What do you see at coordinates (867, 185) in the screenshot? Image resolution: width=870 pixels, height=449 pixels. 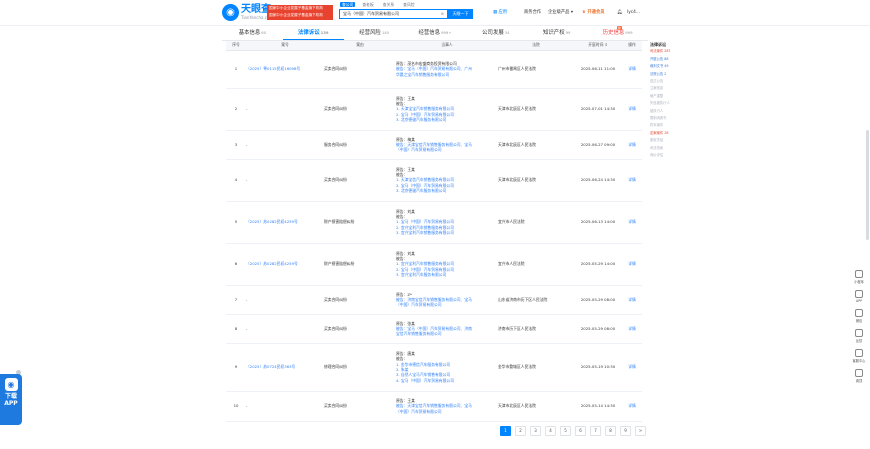 I see `scrollbar` at bounding box center [867, 185].